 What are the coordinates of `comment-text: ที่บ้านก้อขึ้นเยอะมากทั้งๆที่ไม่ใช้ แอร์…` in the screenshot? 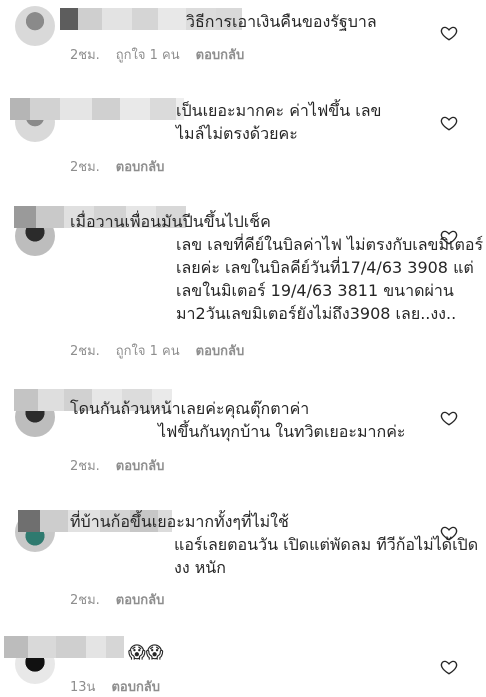 It's located at (274, 544).